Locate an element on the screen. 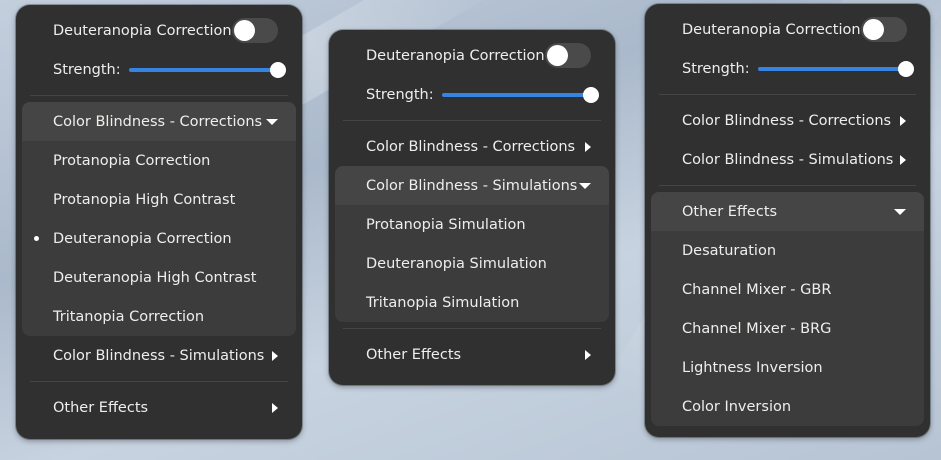  menu-item-desaturation: Desaturation is located at coordinates (787, 250).